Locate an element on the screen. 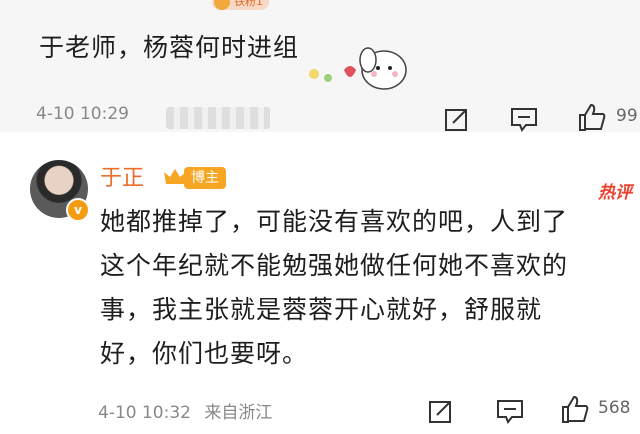  reply-time: 4-10 10:32 is located at coordinates (144, 413).